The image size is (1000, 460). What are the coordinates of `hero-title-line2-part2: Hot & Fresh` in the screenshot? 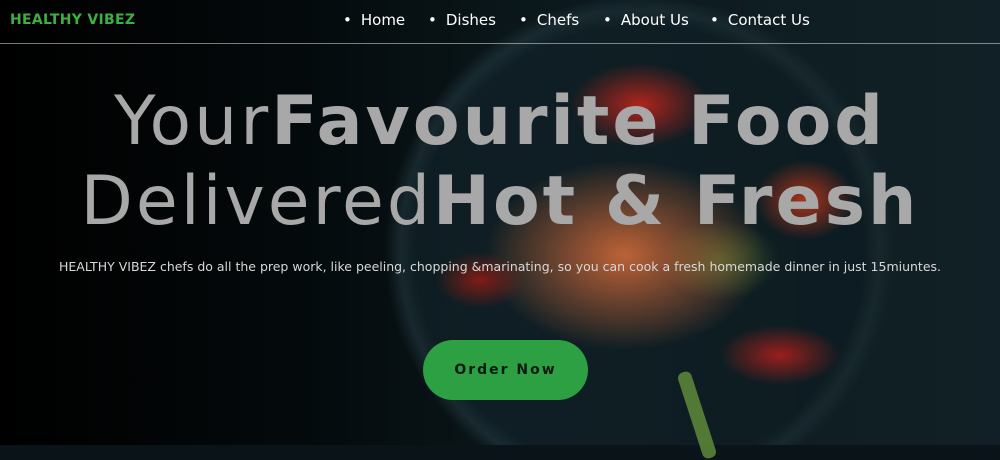 It's located at (676, 201).